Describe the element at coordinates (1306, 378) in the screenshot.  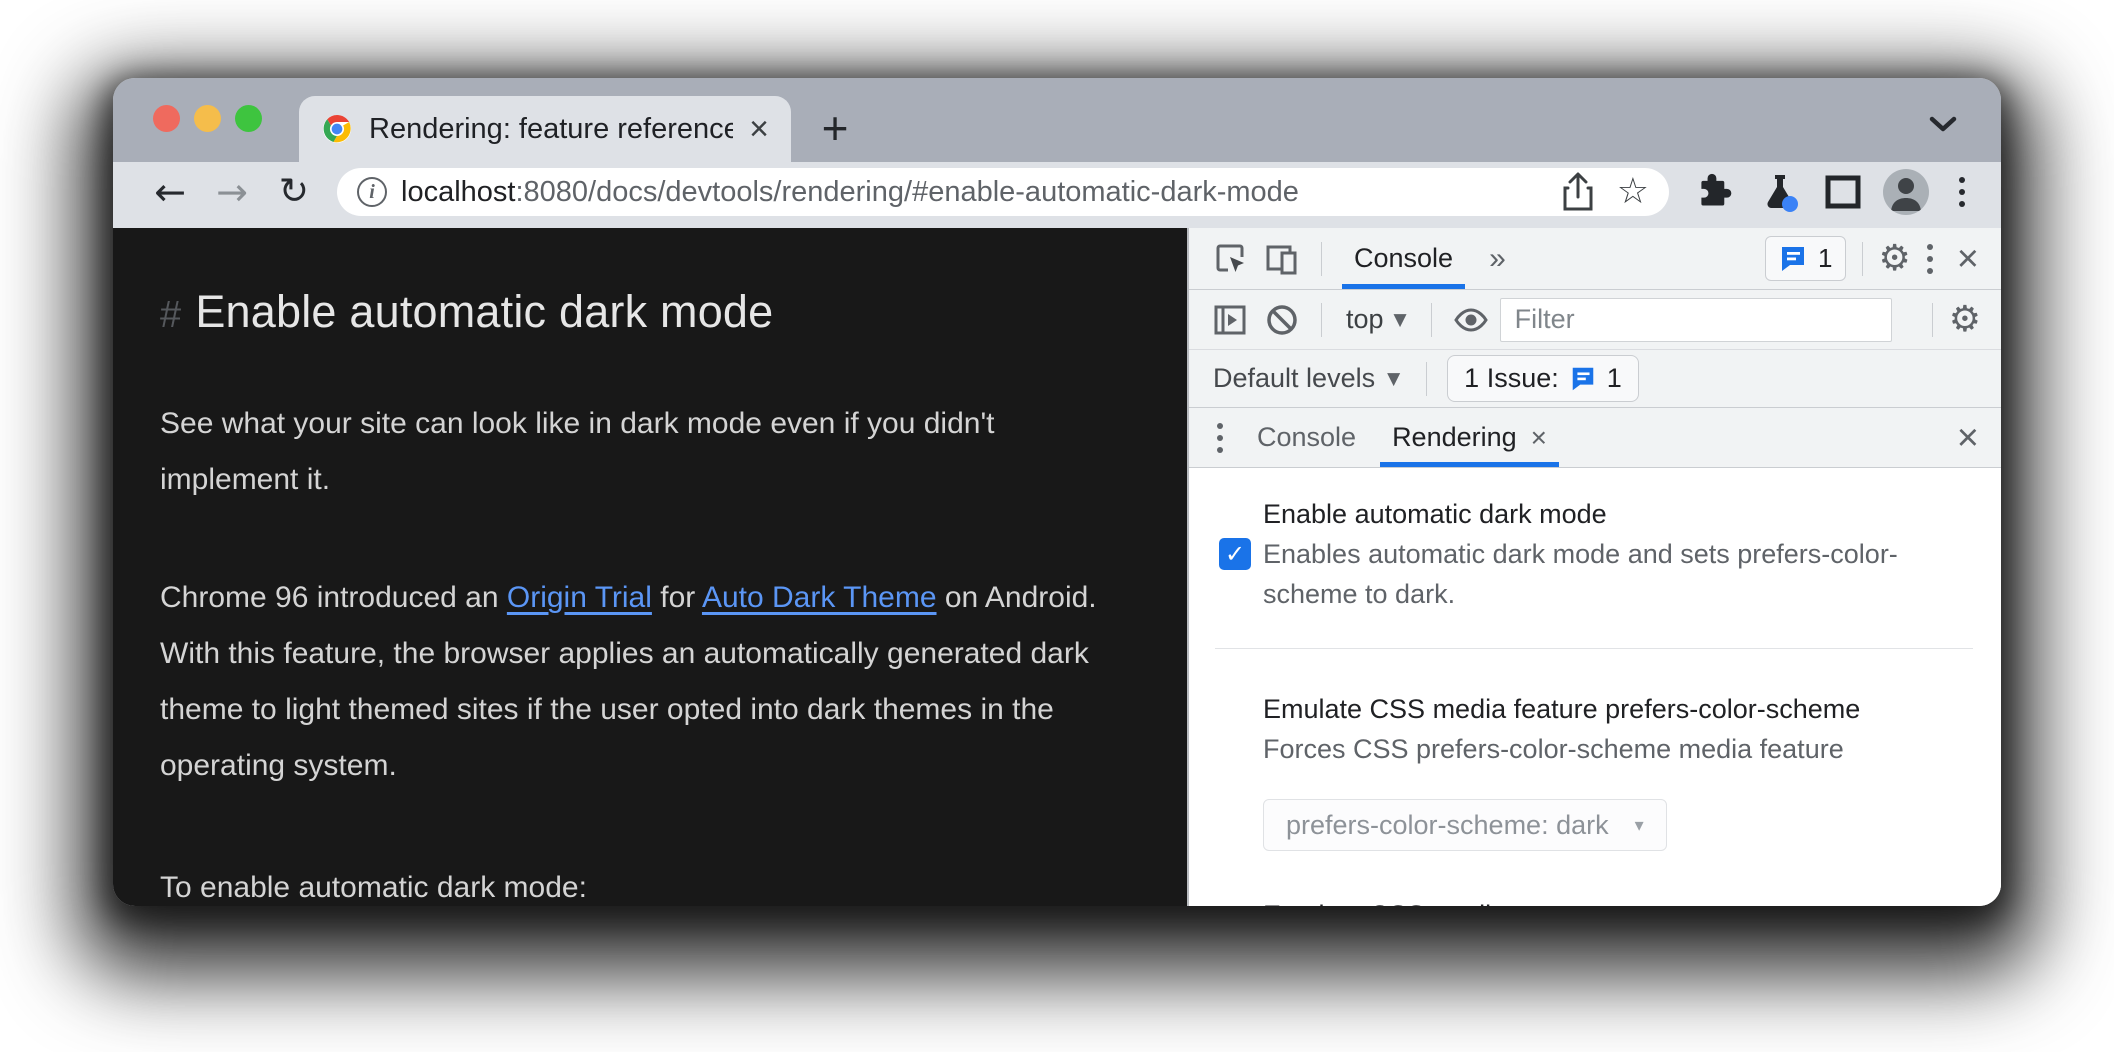
I see `log-levels-dropdown: Default levels ▼` at that location.